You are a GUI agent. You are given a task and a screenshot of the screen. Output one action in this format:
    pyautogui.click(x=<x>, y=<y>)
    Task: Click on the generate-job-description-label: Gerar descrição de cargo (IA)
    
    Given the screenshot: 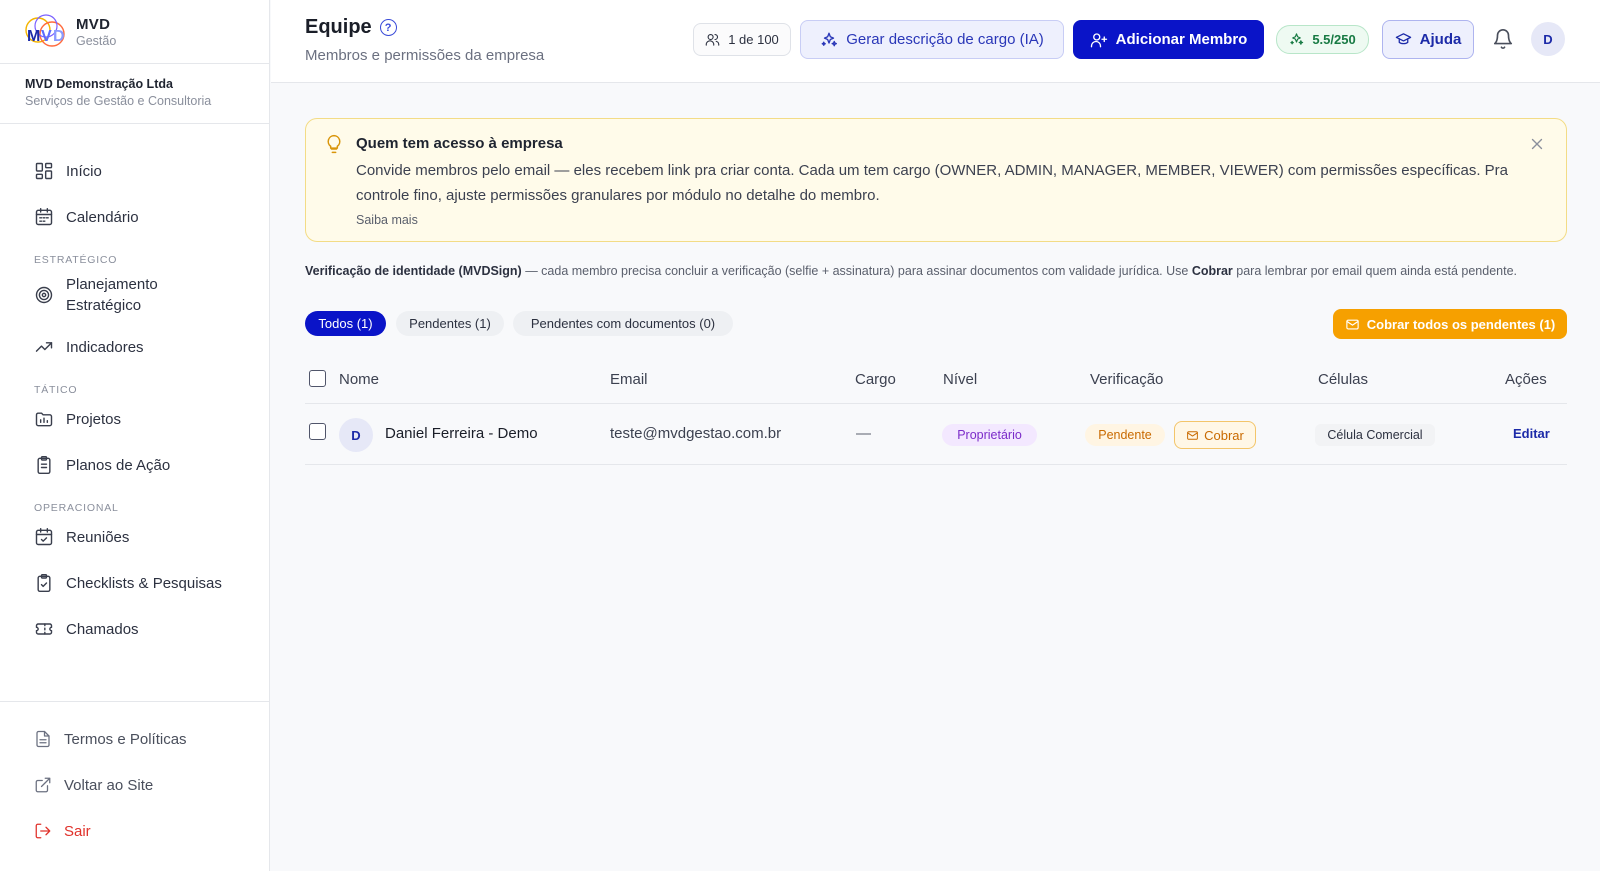 What is the action you would take?
    pyautogui.click(x=945, y=39)
    